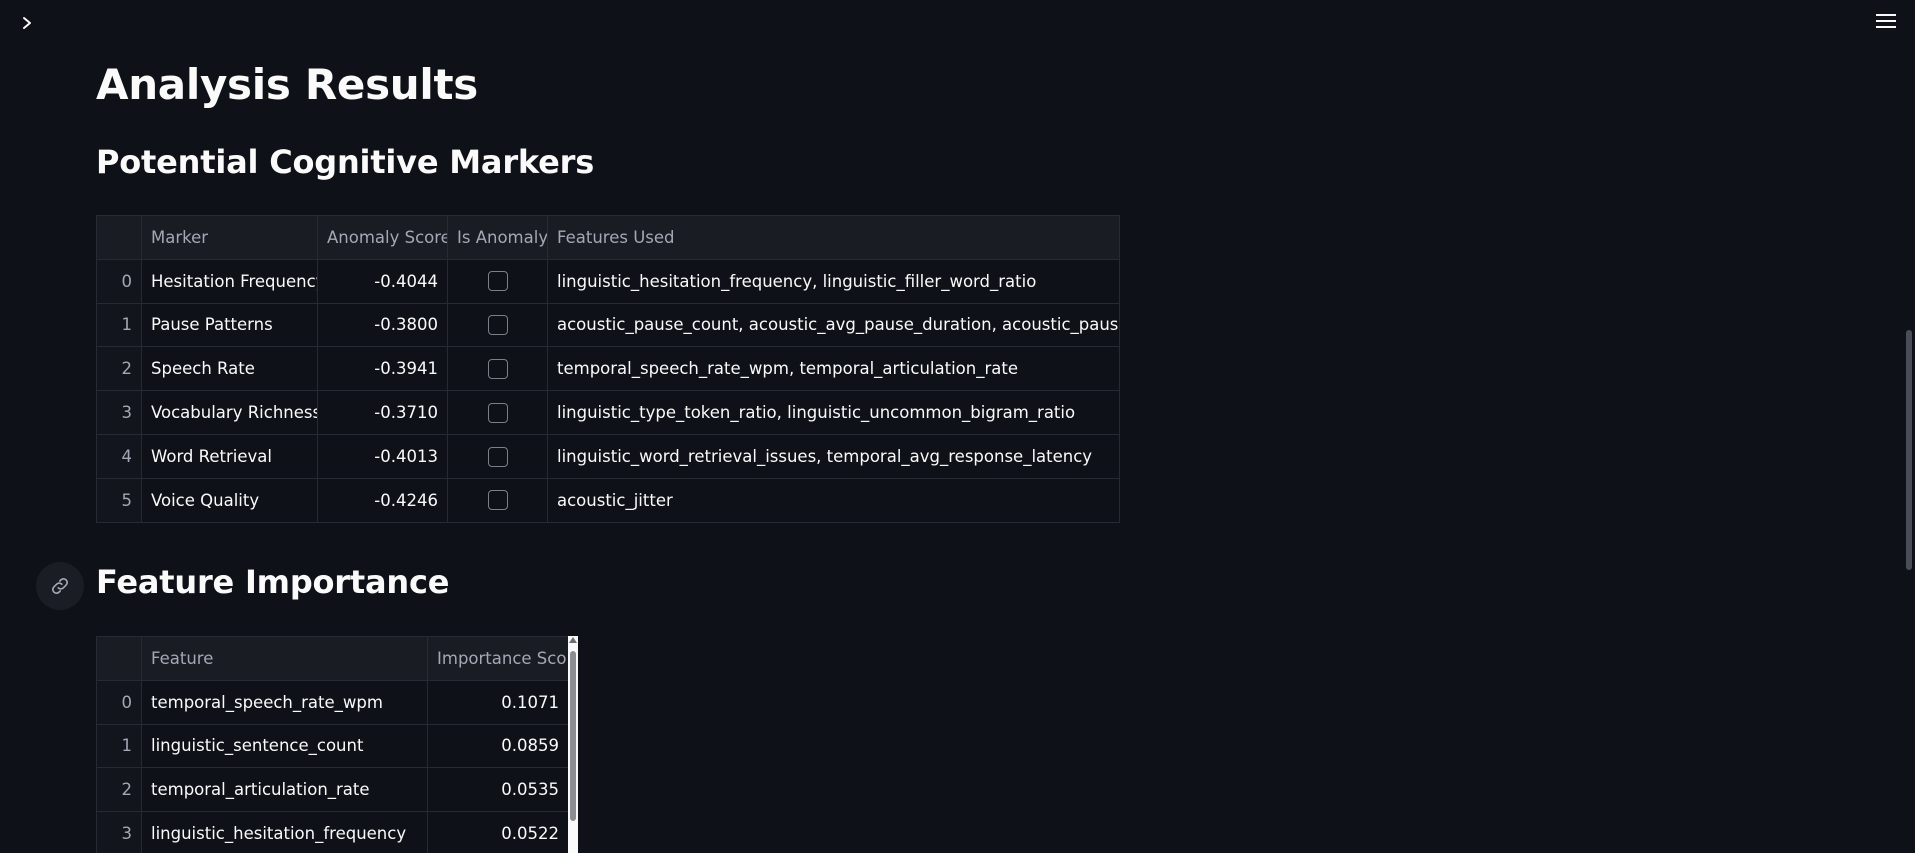 The height and width of the screenshot is (853, 1915). Describe the element at coordinates (229, 237) in the screenshot. I see `column-header-marker: Marker` at that location.